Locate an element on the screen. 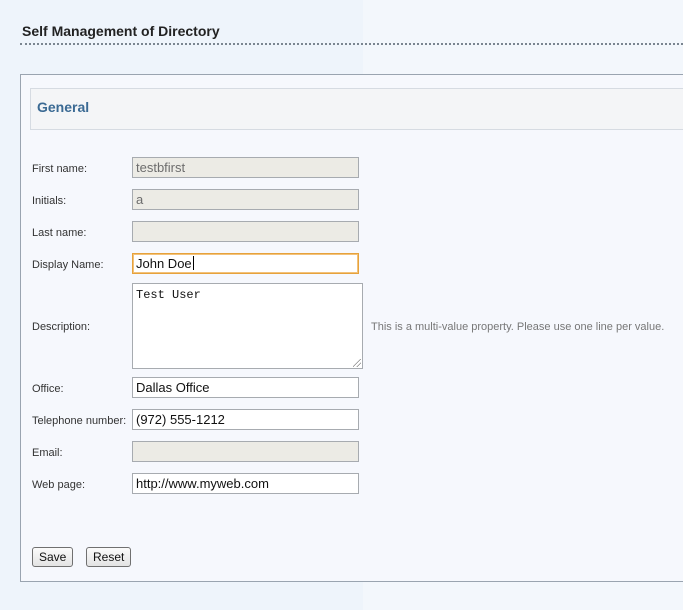  initials-label: Initials: is located at coordinates (49, 201).